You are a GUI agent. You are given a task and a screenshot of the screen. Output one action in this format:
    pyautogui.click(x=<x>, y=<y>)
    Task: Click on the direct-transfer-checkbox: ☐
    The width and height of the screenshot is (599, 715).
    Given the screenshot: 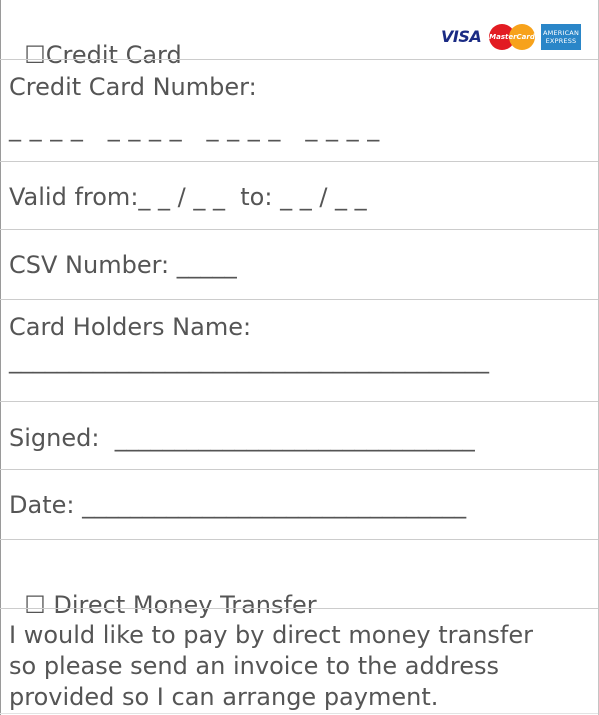 What is the action you would take?
    pyautogui.click(x=35, y=605)
    